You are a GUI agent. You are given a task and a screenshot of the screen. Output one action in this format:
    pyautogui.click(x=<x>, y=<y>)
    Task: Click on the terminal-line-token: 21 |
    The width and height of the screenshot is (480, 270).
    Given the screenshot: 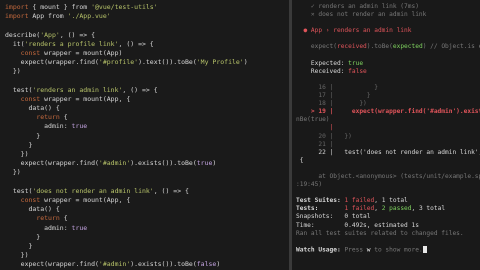 What is the action you would take?
    pyautogui.click(x=315, y=144)
    